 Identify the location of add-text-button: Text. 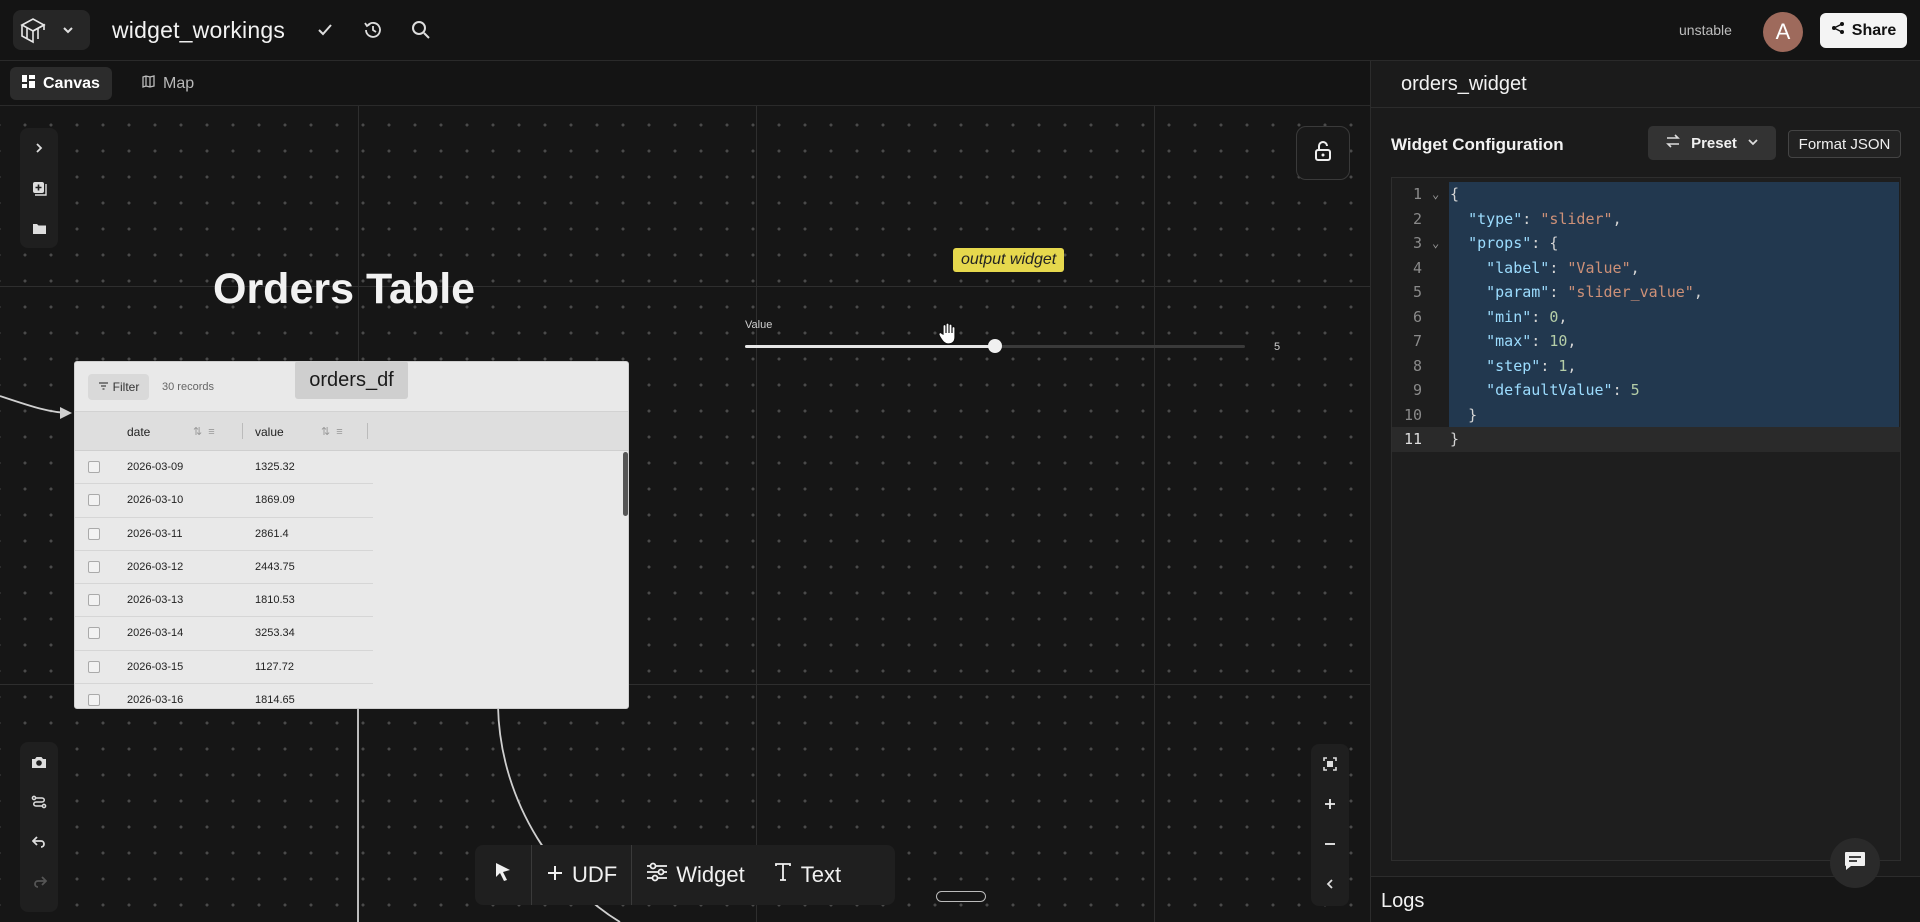
(807, 875).